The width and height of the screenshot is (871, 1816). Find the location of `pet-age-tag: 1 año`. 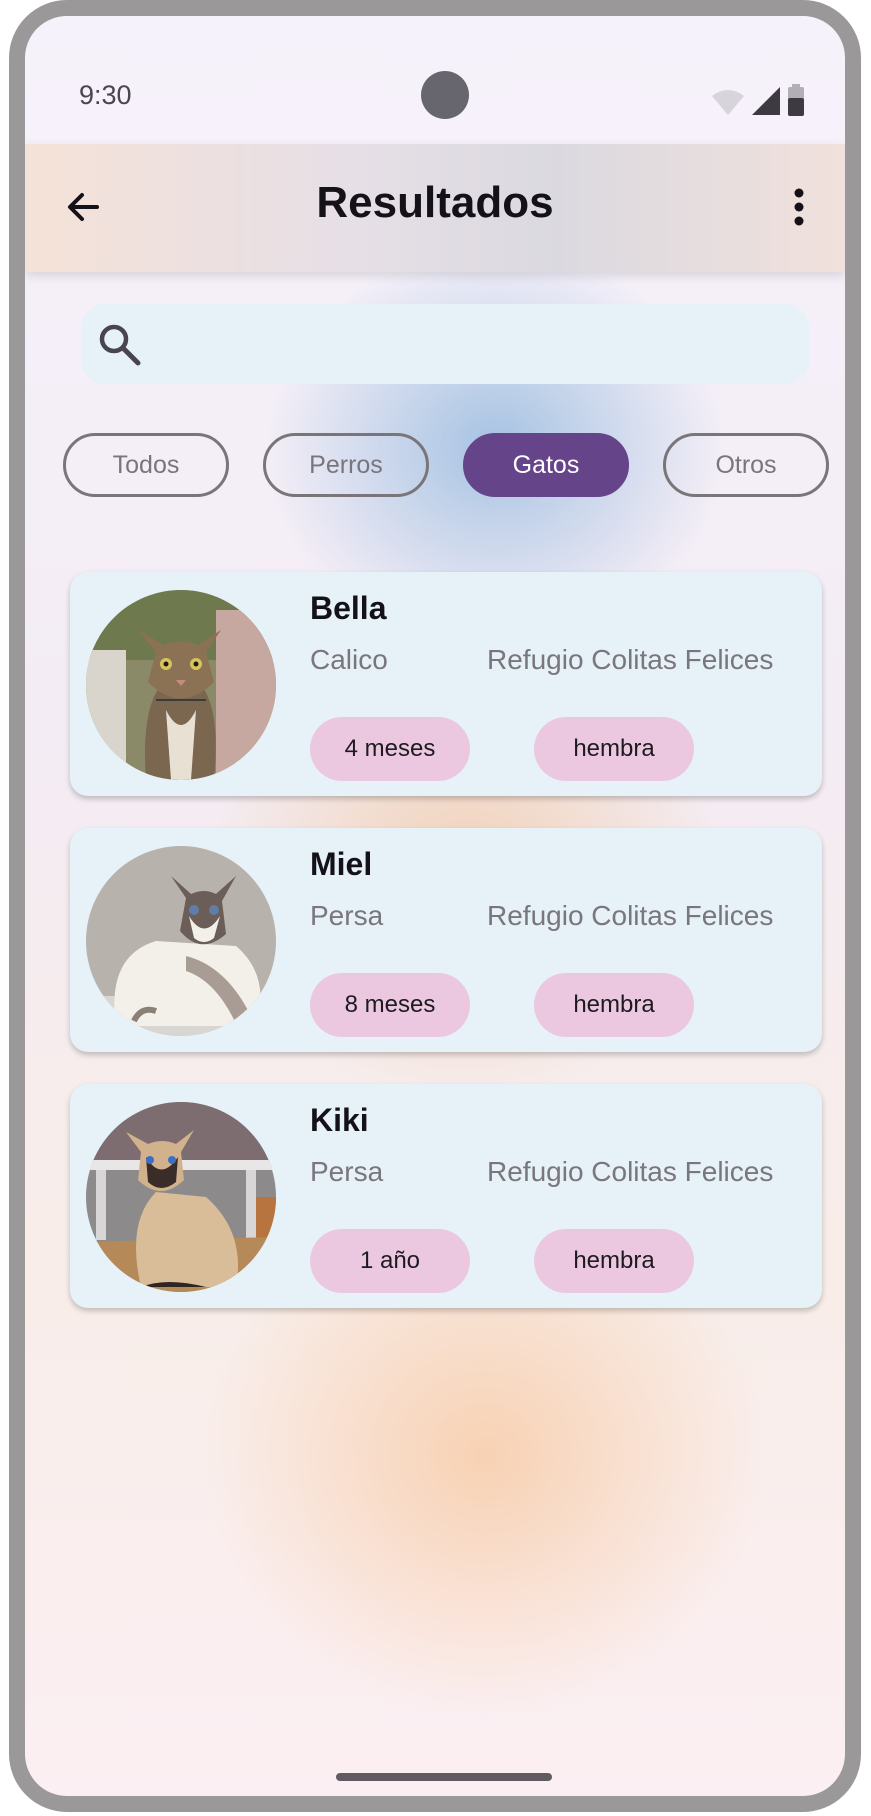

pet-age-tag: 1 año is located at coordinates (390, 1261).